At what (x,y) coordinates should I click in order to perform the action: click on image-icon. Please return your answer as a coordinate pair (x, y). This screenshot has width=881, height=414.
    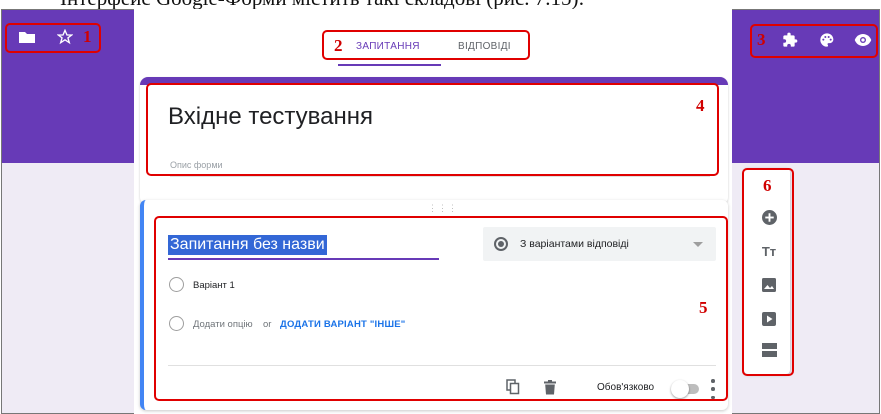
    Looking at the image, I should click on (769, 285).